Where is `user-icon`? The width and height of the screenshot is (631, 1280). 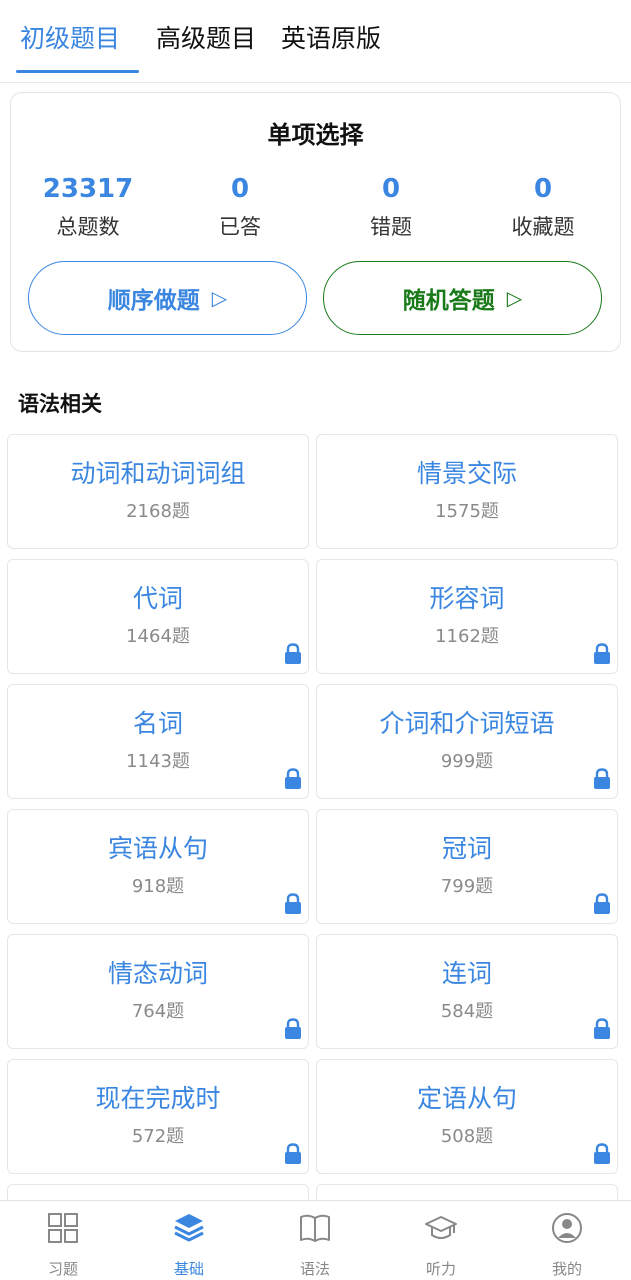
user-icon is located at coordinates (567, 1228).